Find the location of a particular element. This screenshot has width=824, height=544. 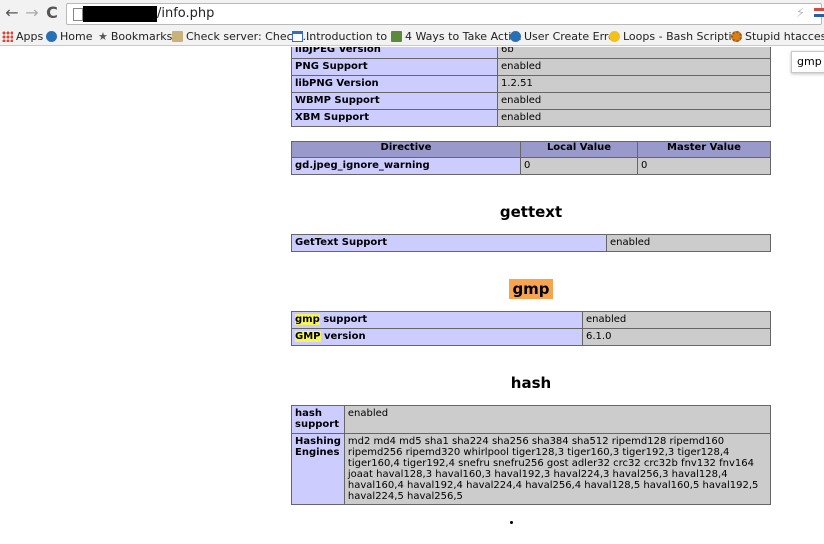

column-header: Local Value is located at coordinates (579, 149).